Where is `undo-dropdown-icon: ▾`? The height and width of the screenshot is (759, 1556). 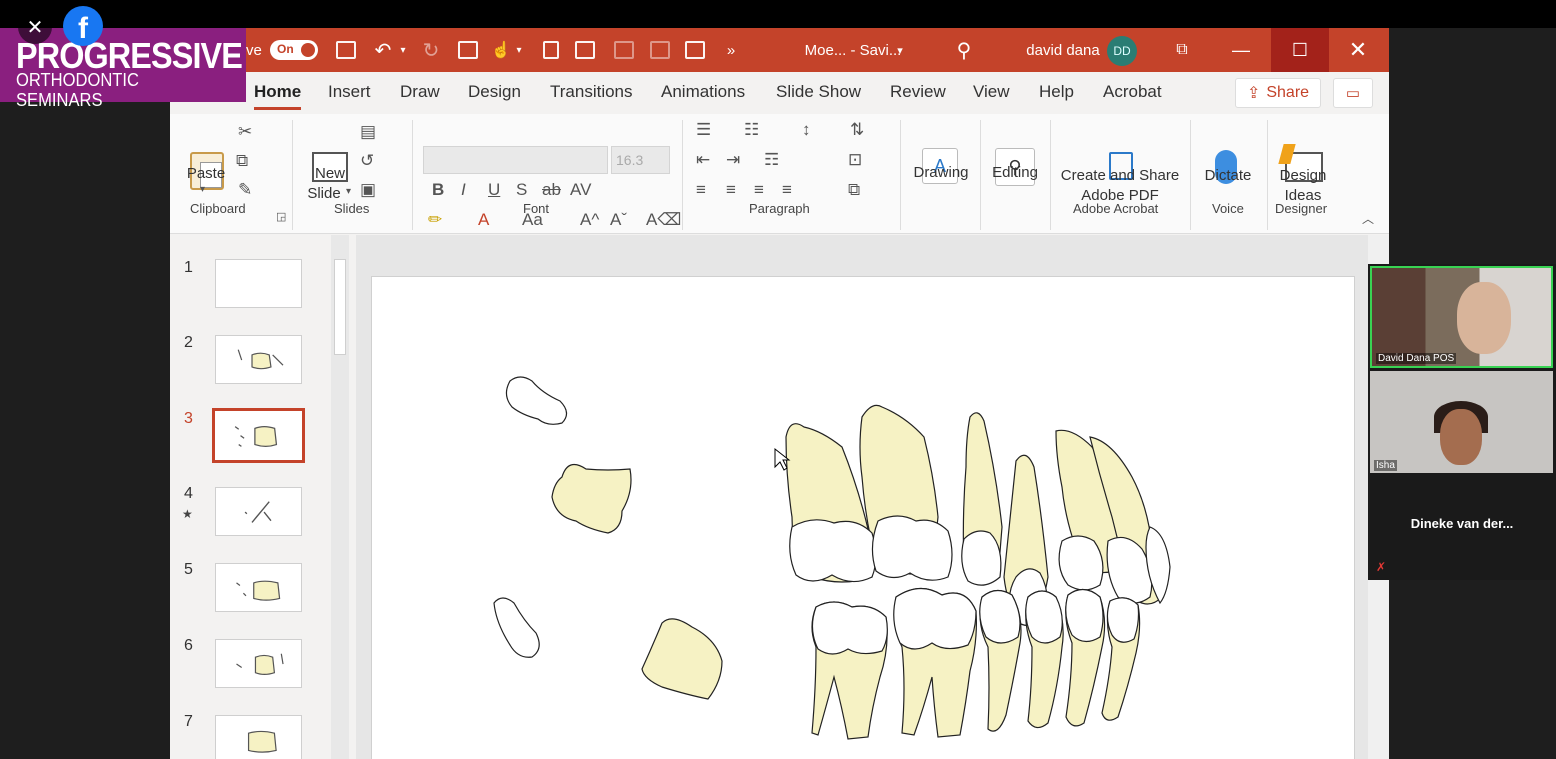 undo-dropdown-icon: ▾ is located at coordinates (403, 50).